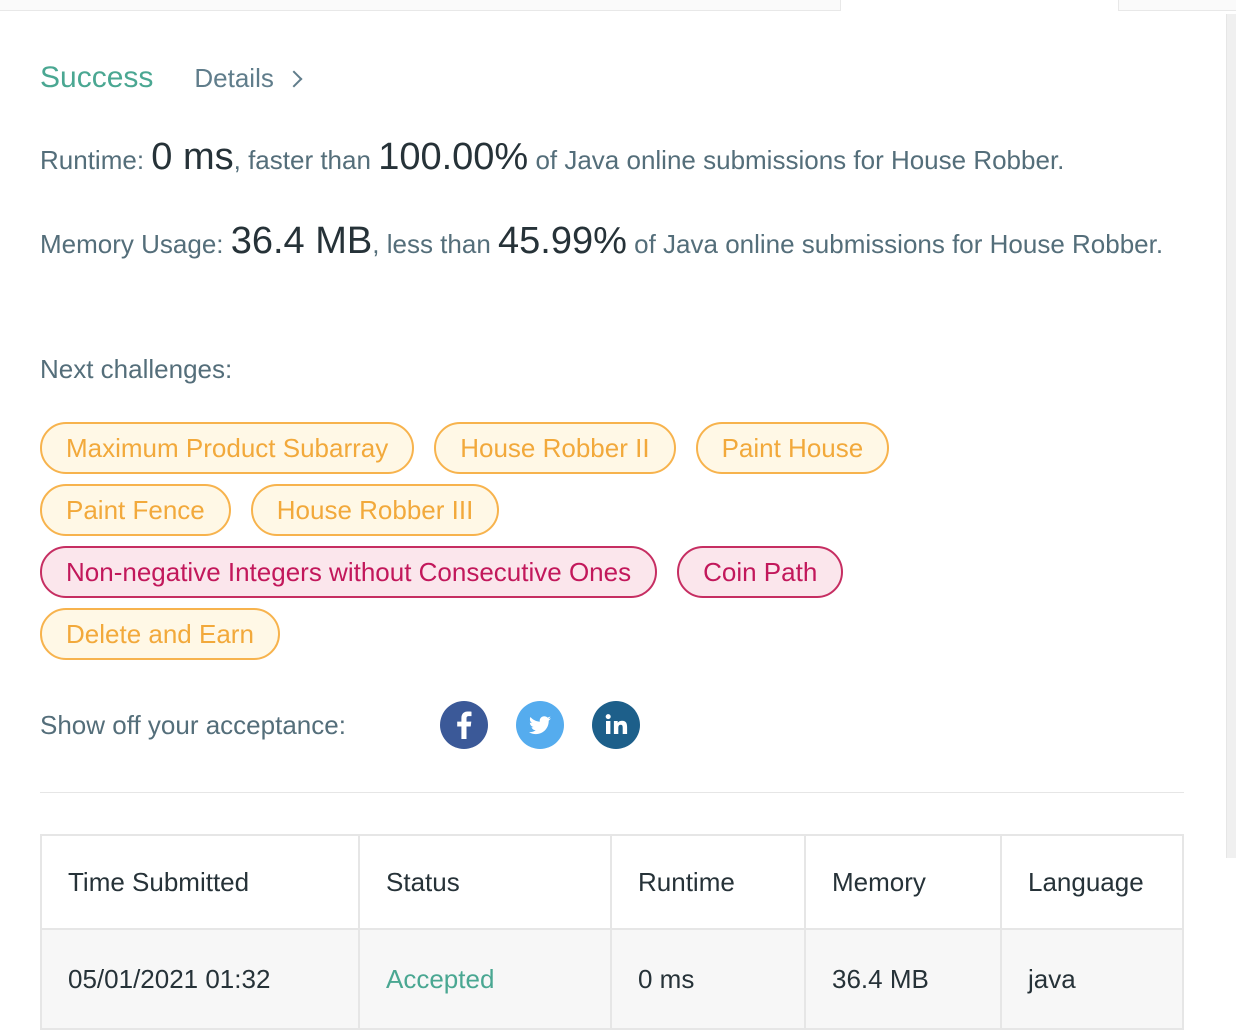 The height and width of the screenshot is (1030, 1236). I want to click on chevron-right-icon, so click(294, 79).